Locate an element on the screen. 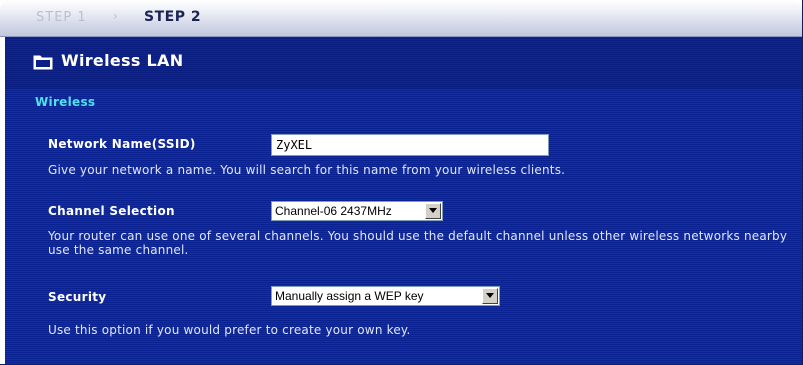  security-dropdown-button is located at coordinates (490, 296).